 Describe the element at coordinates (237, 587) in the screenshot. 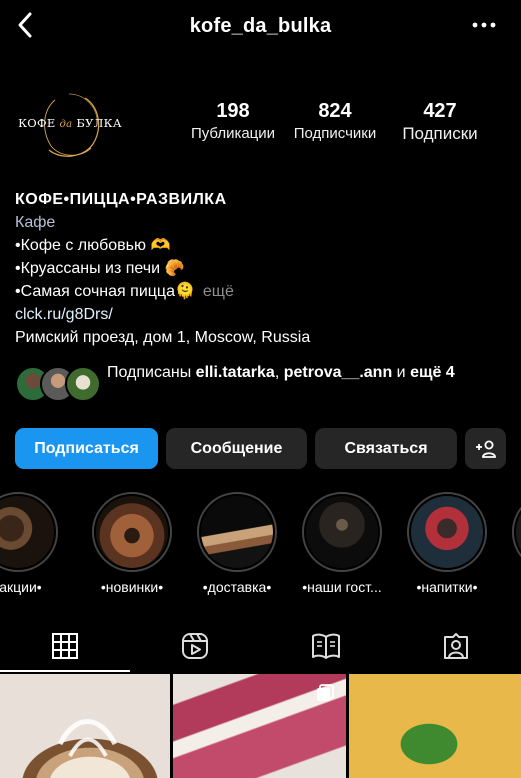

I see `highlight-label: •доставка•` at that location.